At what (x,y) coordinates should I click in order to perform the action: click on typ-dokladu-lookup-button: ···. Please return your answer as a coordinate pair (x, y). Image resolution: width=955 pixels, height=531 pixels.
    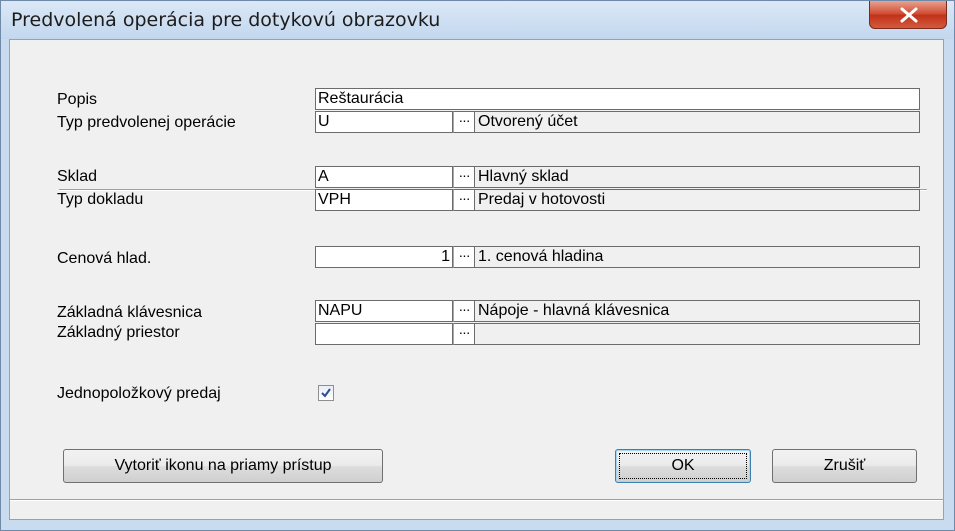
    Looking at the image, I should click on (464, 200).